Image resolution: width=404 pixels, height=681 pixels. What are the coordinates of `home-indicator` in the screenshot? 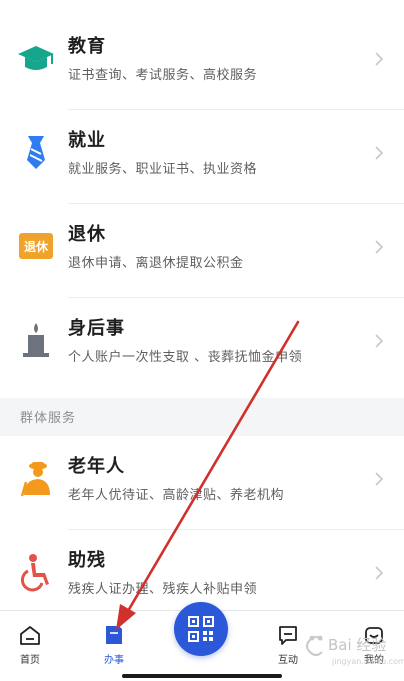 It's located at (202, 676).